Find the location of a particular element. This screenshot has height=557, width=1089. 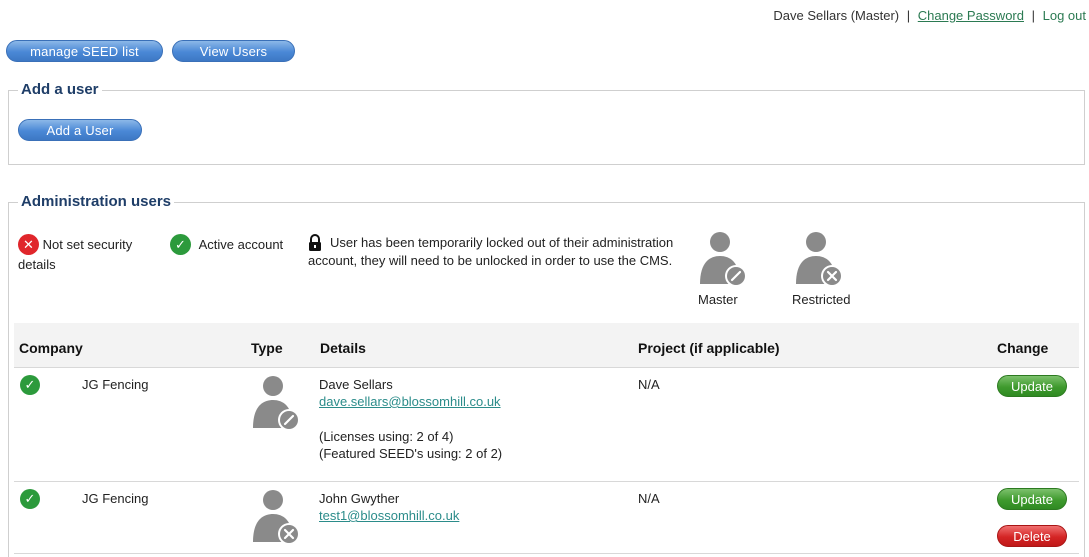

key-restricted-label: Restricted is located at coordinates (821, 299).